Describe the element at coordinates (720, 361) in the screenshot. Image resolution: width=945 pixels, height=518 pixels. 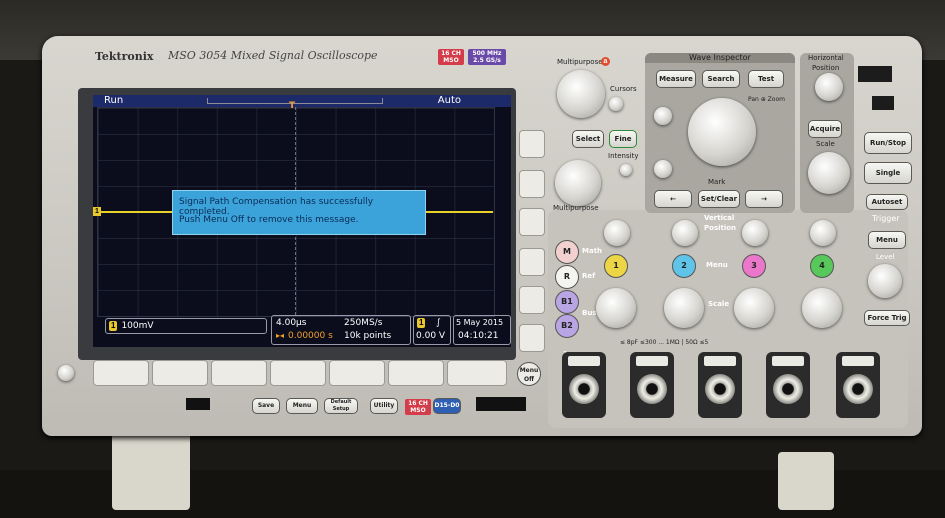
I see `ch3-bnc-label-plate` at that location.